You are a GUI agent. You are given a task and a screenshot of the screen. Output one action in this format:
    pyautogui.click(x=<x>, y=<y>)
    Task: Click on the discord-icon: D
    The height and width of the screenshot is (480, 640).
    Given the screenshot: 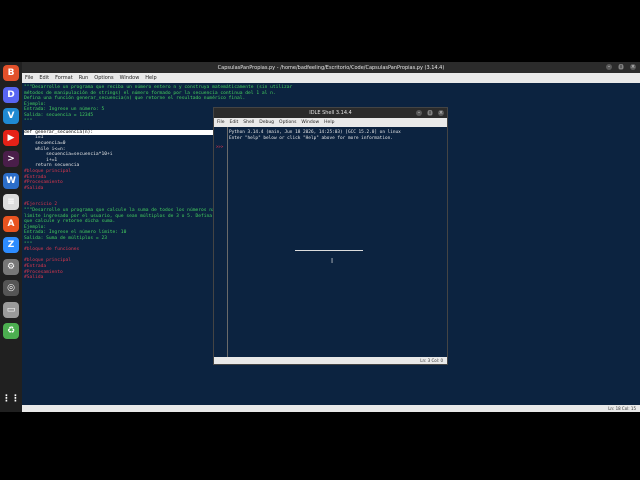 What is the action you would take?
    pyautogui.click(x=11, y=94)
    